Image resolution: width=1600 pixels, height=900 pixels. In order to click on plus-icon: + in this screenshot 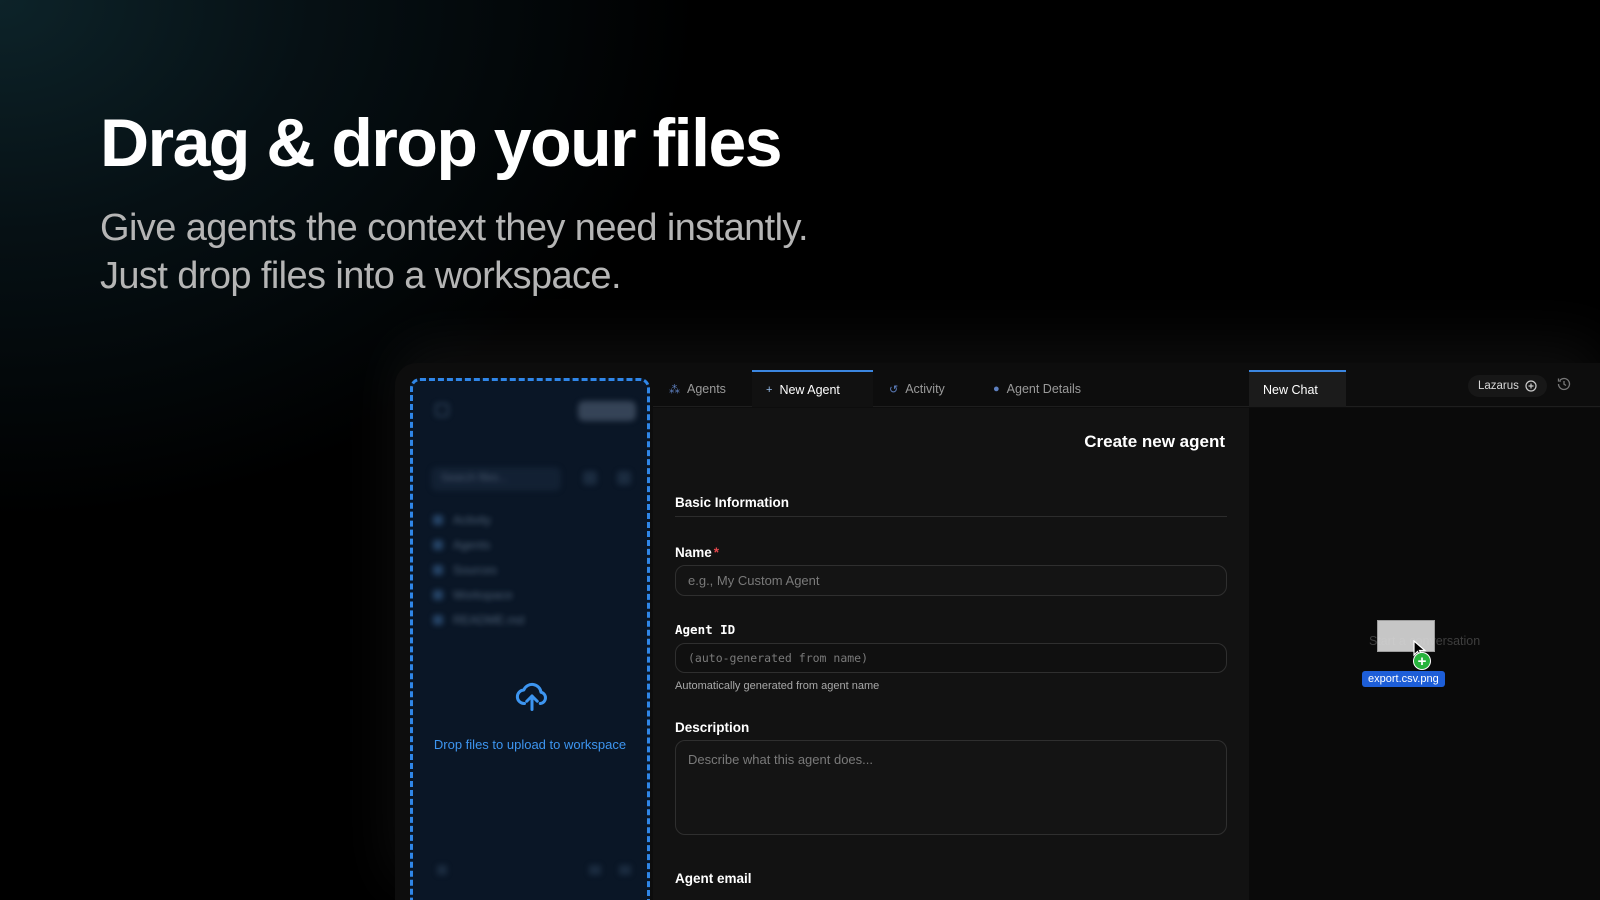, I will do `click(769, 390)`.